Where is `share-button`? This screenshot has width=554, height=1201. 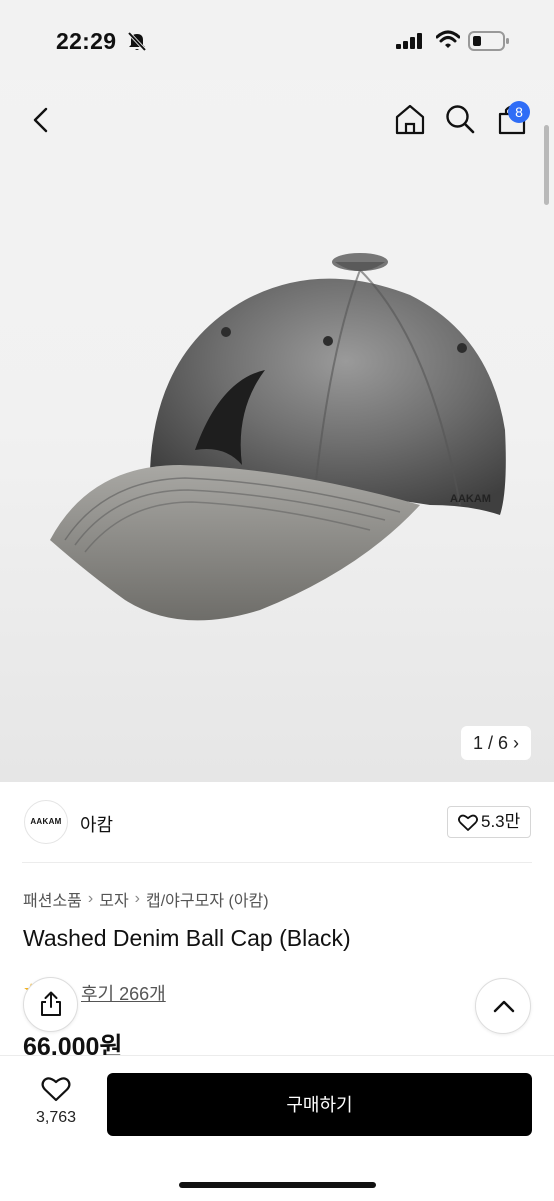
share-button is located at coordinates (50, 1004).